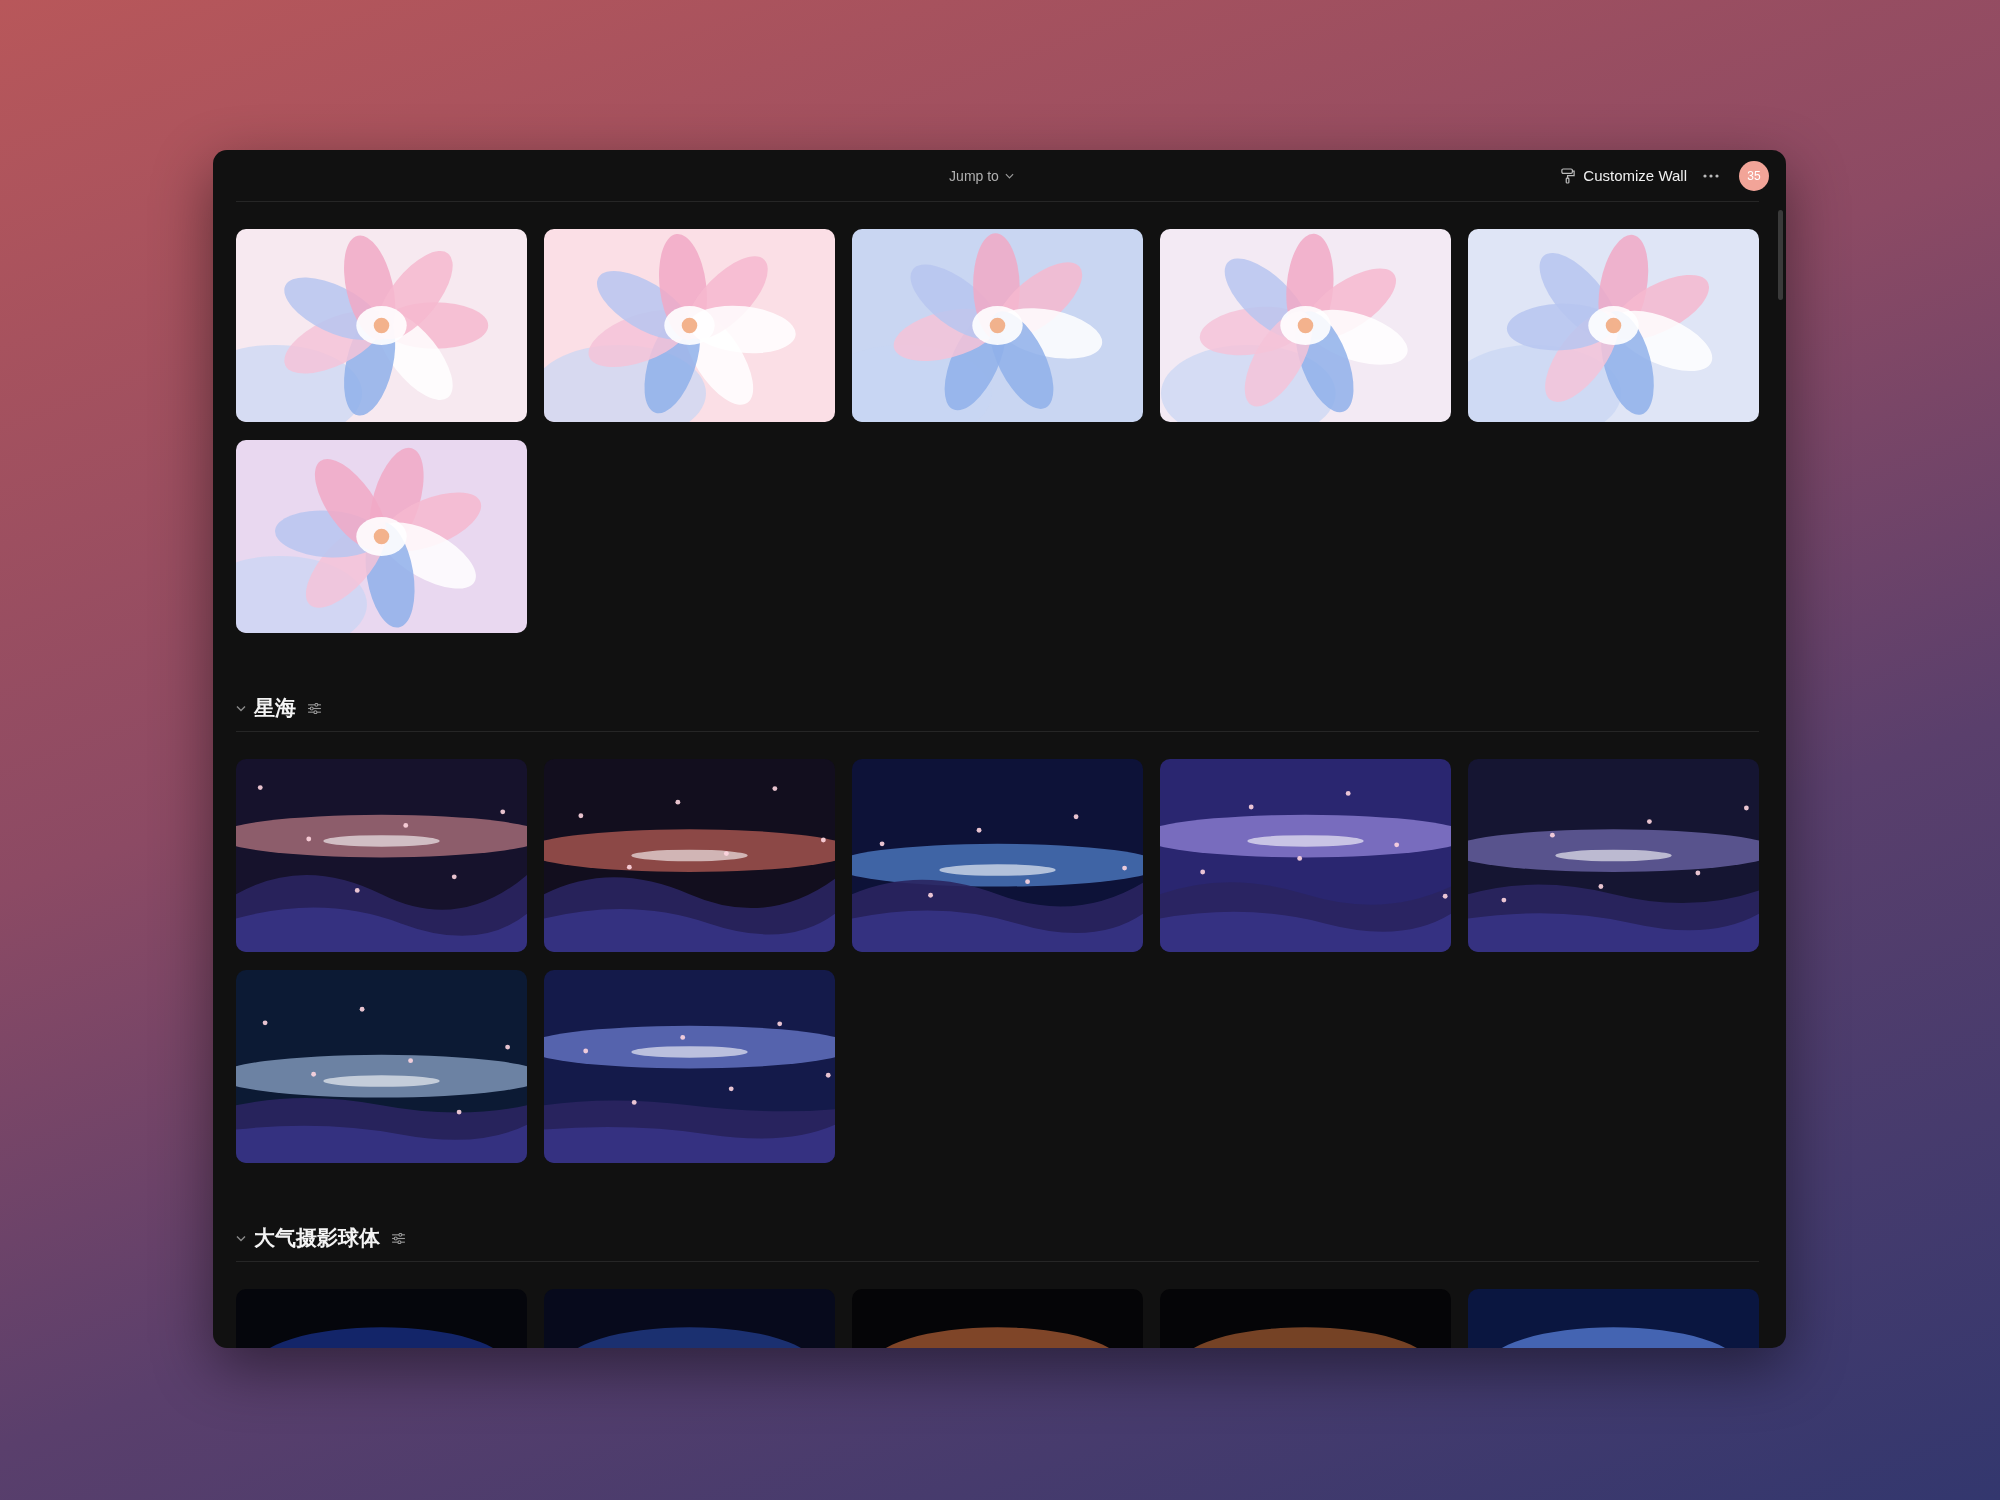 This screenshot has height=1500, width=2000. Describe the element at coordinates (317, 1238) in the screenshot. I see `section-title: 大气摄影球体` at that location.